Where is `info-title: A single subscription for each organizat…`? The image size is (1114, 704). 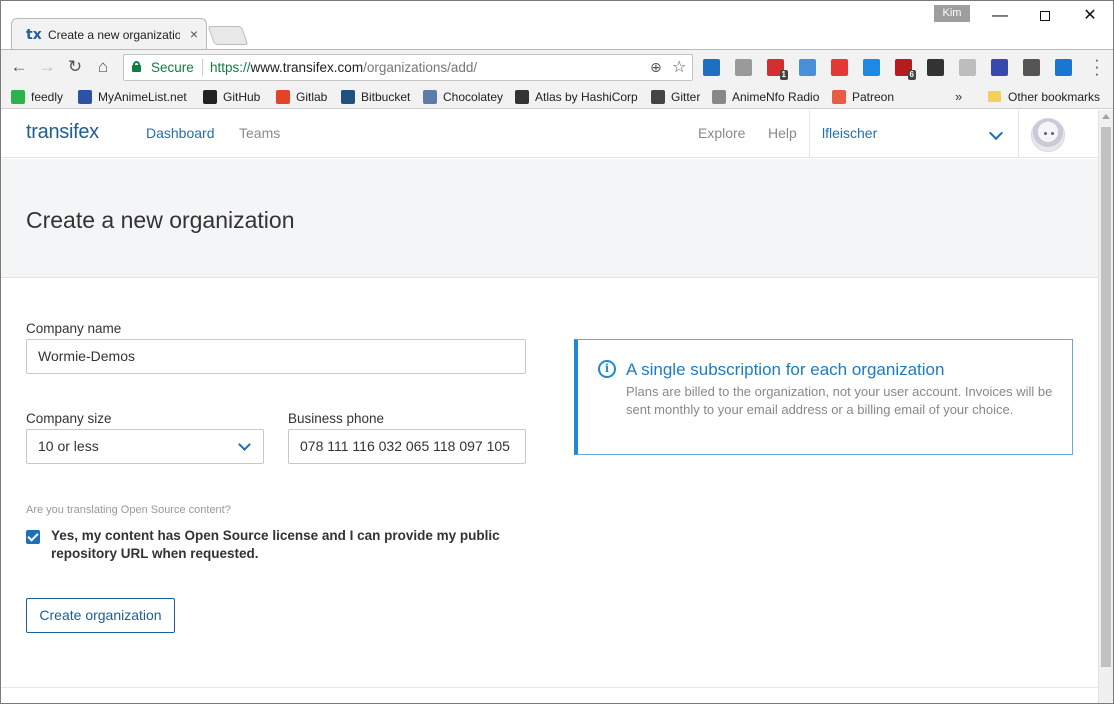
info-title: A single subscription for each organizat… is located at coordinates (785, 369).